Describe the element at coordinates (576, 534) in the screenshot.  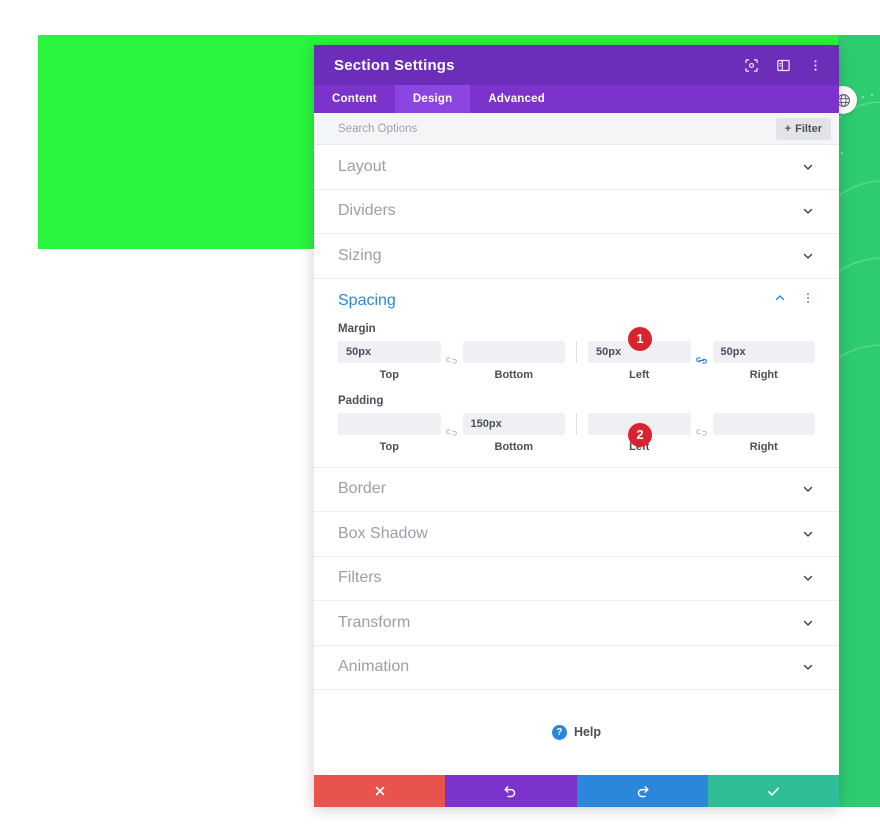
I see `section-box-shadow: Box Shadow` at that location.